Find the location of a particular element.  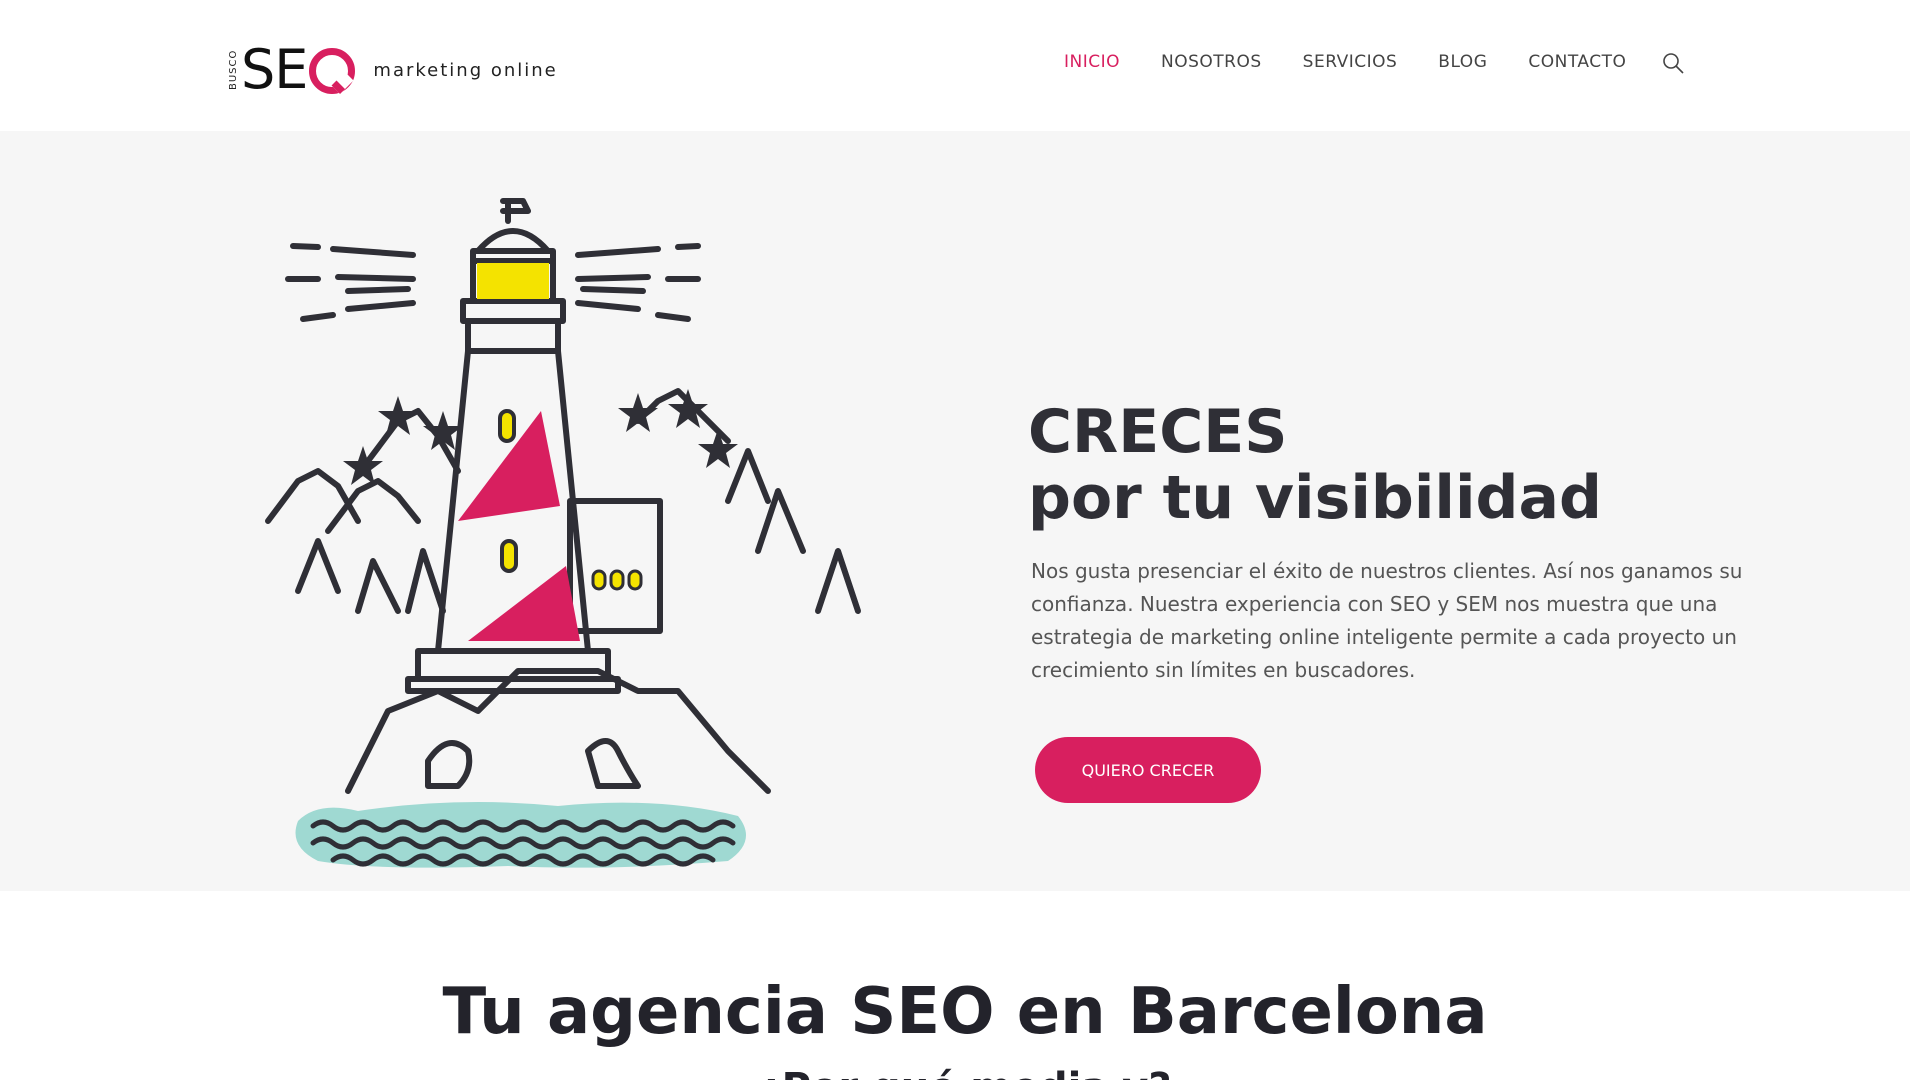

nav-item-contacto: CONTACTO is located at coordinates (1577, 62).